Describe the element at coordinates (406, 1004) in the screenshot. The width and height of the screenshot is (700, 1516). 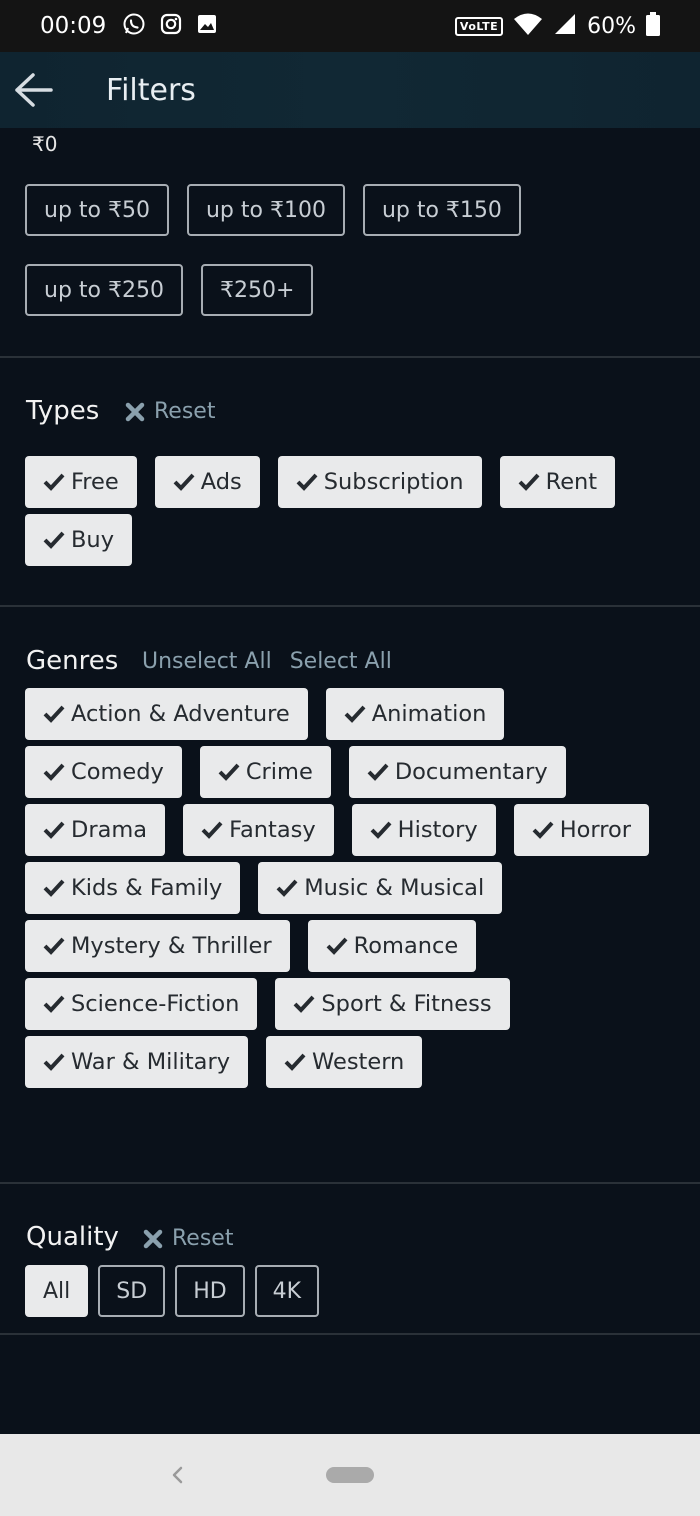
I see `chip-label: Sport & Fitness` at that location.